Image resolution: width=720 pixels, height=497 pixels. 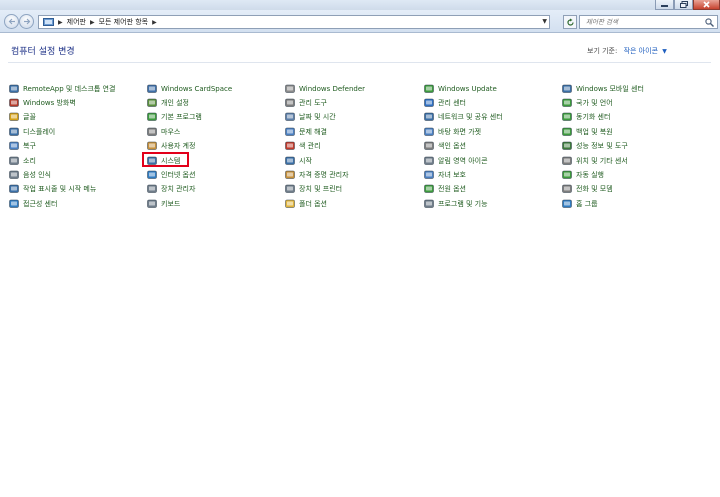 I want to click on view-by-dropdown: 작은 아이콘, so click(x=641, y=51).